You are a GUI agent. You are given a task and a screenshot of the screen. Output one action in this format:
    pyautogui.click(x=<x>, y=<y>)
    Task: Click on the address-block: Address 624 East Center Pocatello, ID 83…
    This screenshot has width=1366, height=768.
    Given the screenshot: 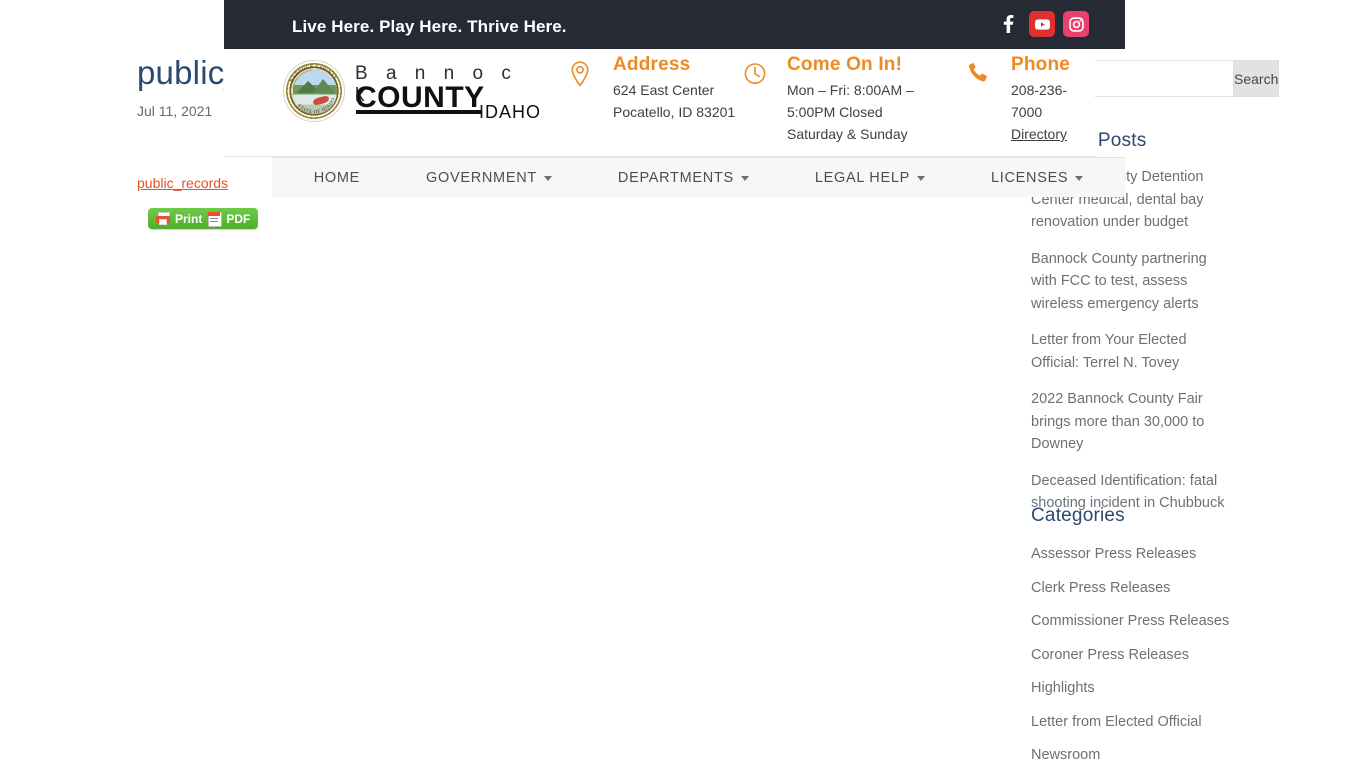 What is the action you would take?
    pyautogui.click(x=653, y=87)
    